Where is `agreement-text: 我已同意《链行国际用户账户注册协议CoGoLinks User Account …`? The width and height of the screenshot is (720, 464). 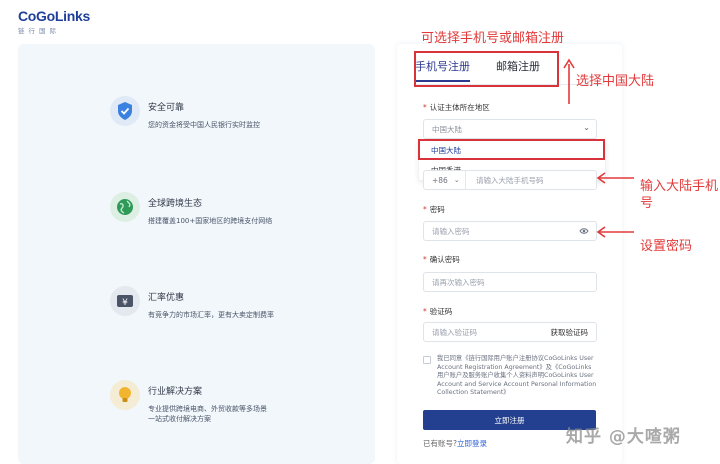 agreement-text: 我已同意《链行国际用户账户注册协议CoGoLinks User Account … is located at coordinates (517, 375).